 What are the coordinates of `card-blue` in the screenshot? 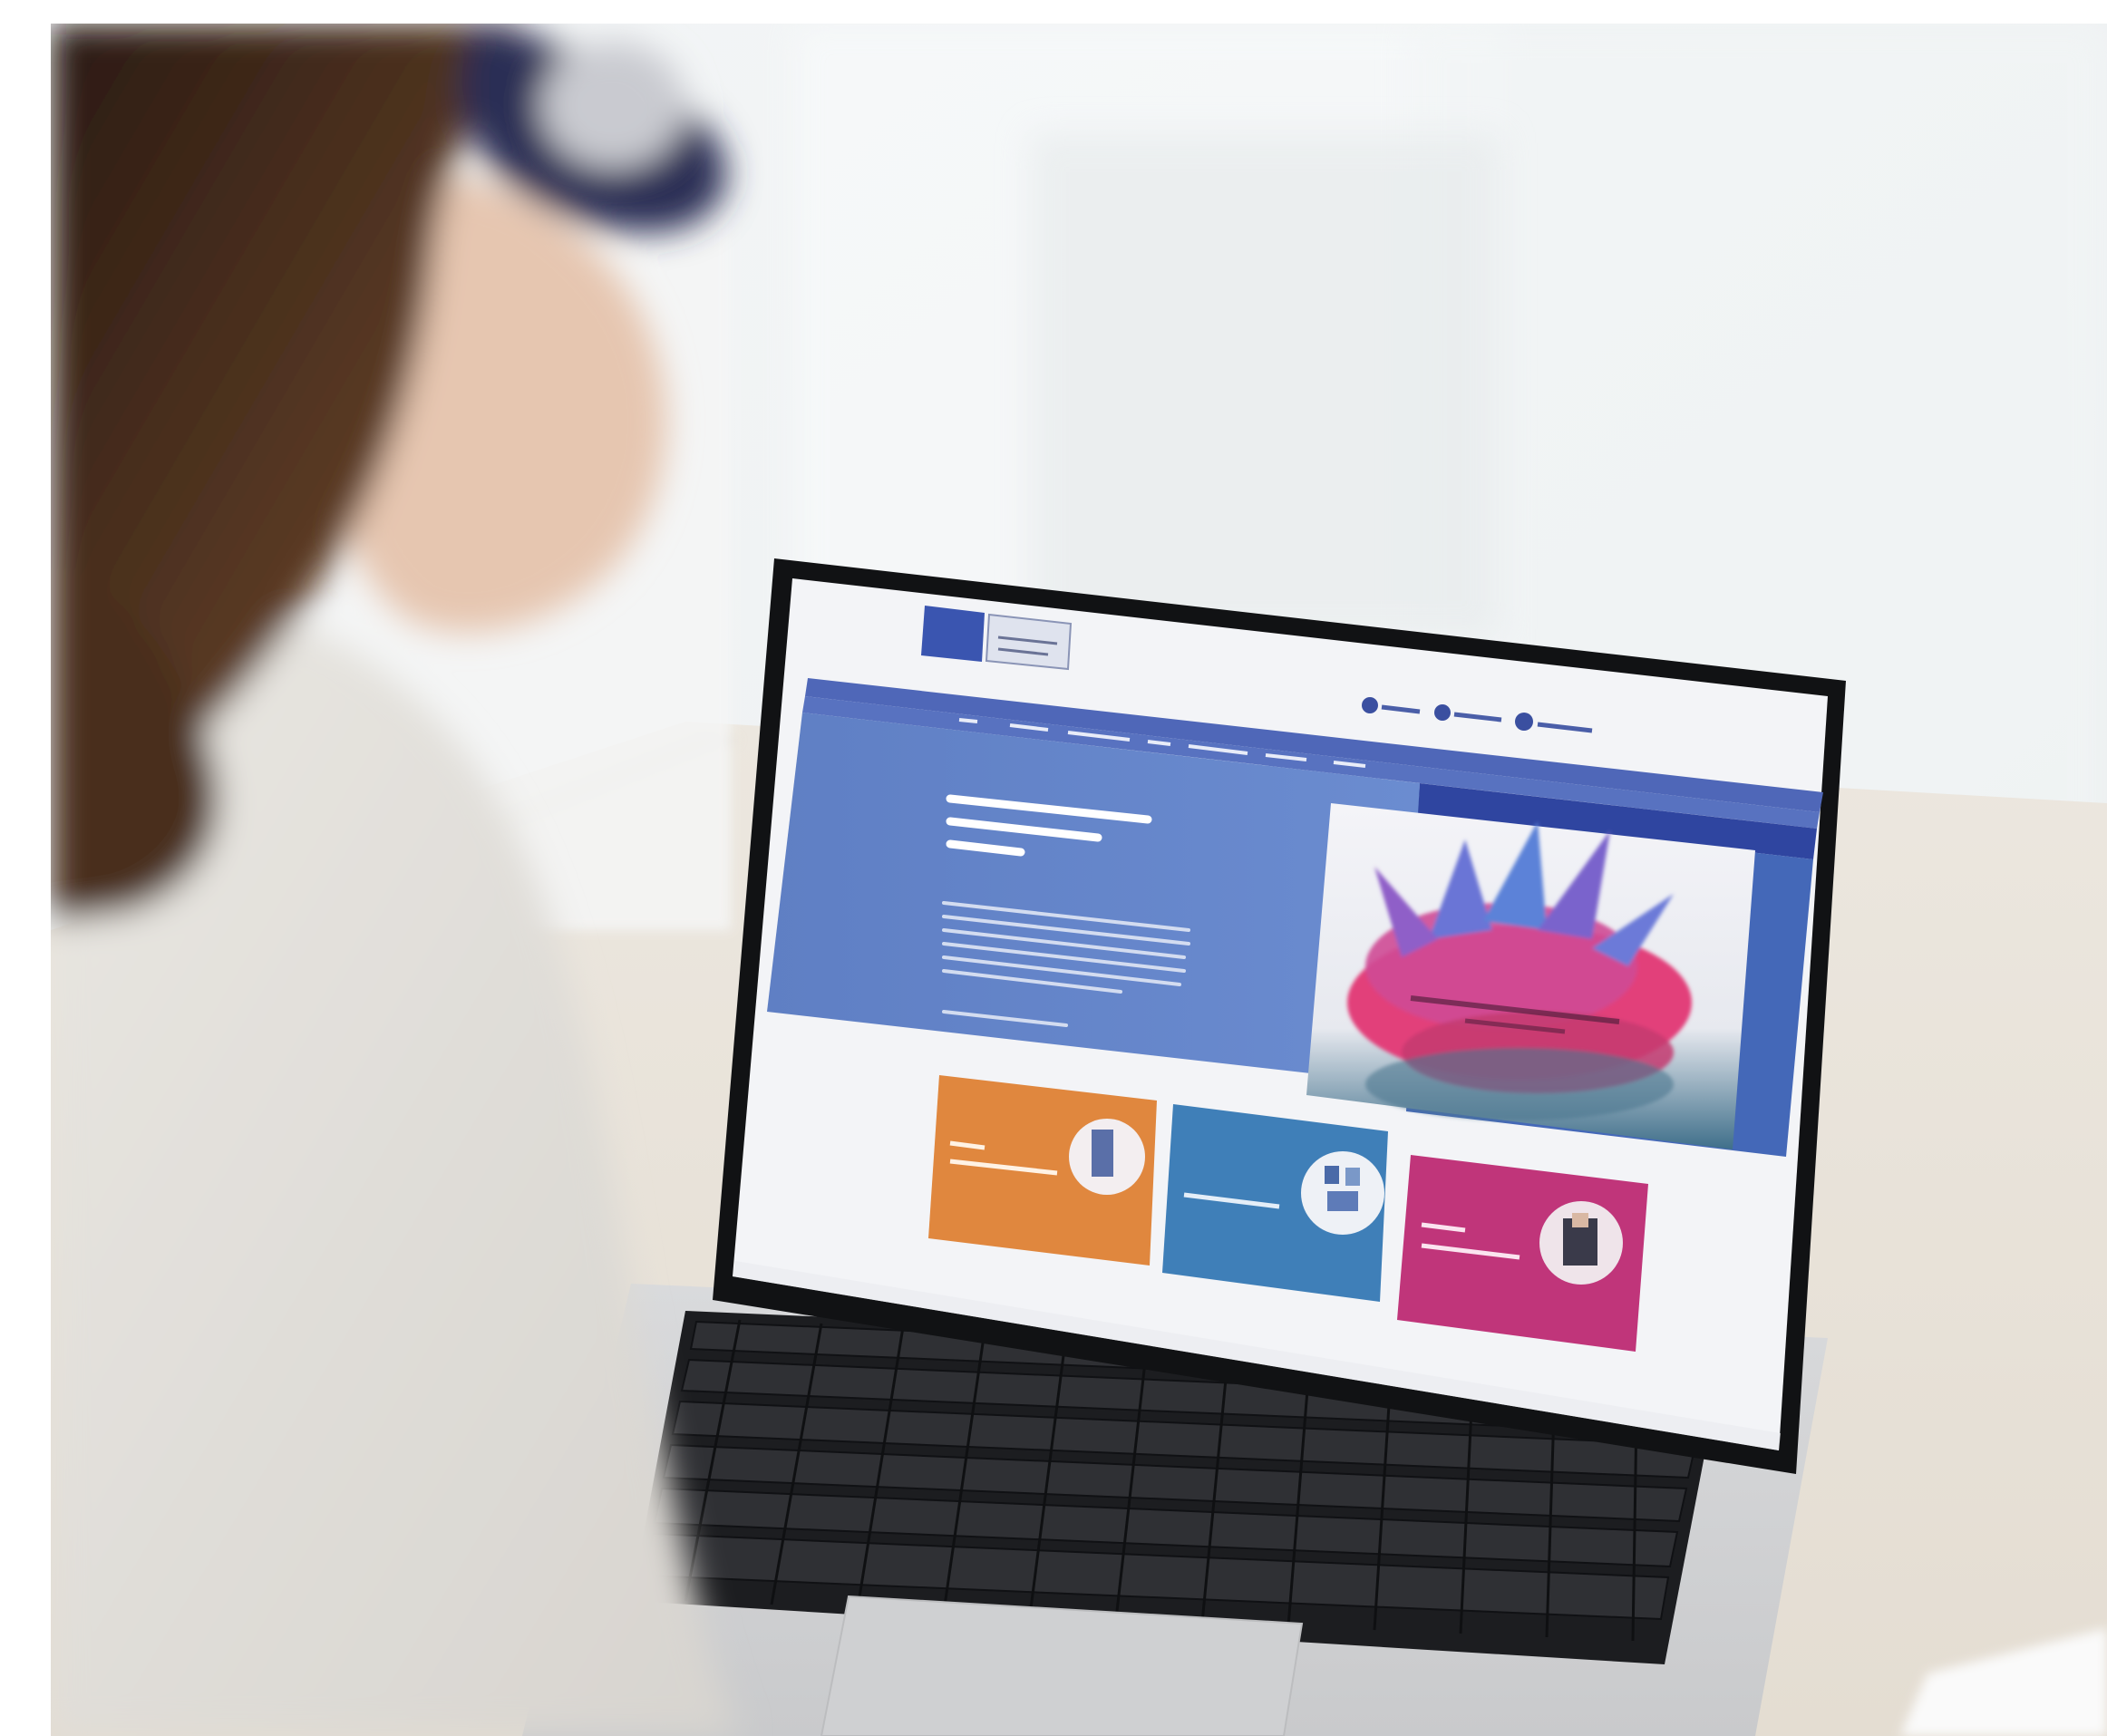 It's located at (1275, 1203).